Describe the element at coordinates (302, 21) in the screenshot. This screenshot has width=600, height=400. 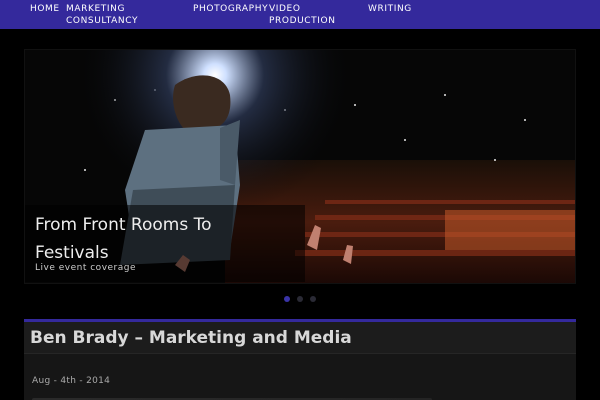
I see `nav-item-video-label-line2: PRODUCTION` at that location.